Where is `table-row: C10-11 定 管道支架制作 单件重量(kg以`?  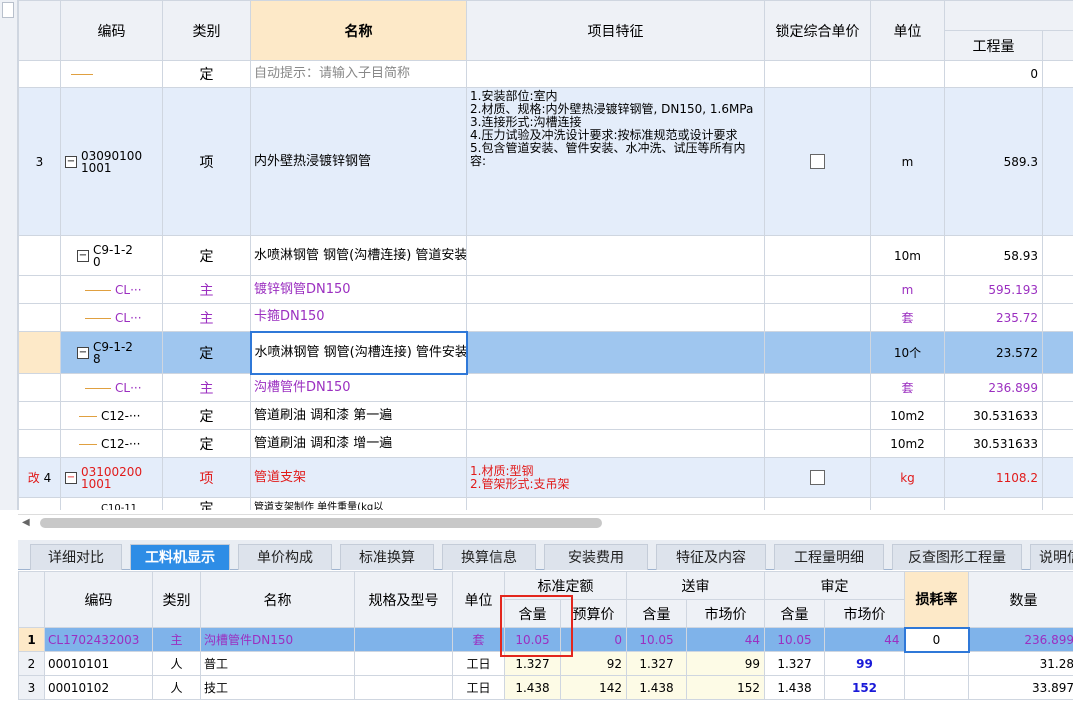 table-row: C10-11 定 管道支架制作 单件重量(kg以 is located at coordinates (545, 503).